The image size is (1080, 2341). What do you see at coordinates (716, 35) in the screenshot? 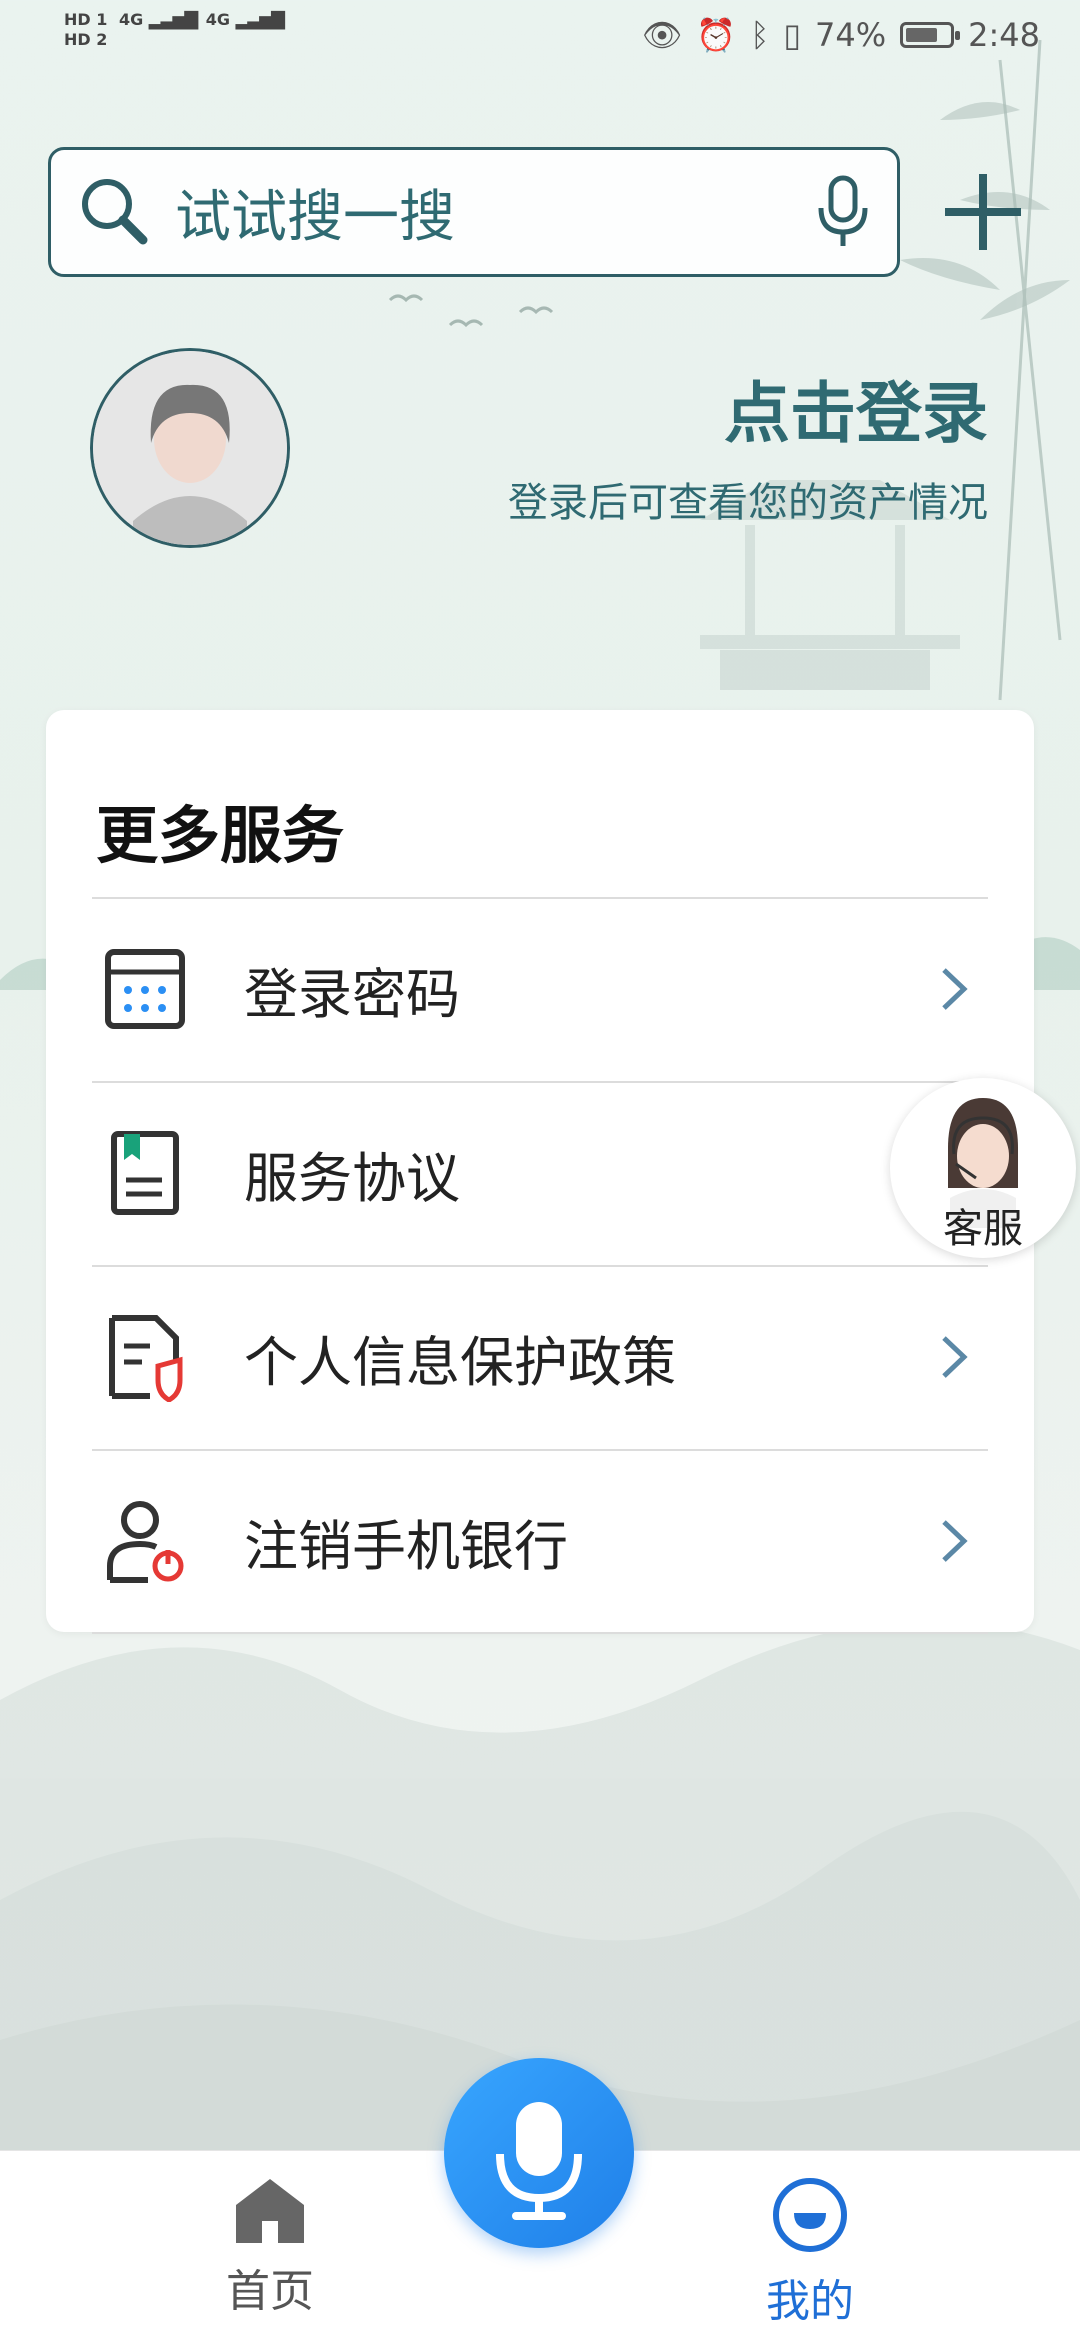
I see `alarm-icon: ⏰` at bounding box center [716, 35].